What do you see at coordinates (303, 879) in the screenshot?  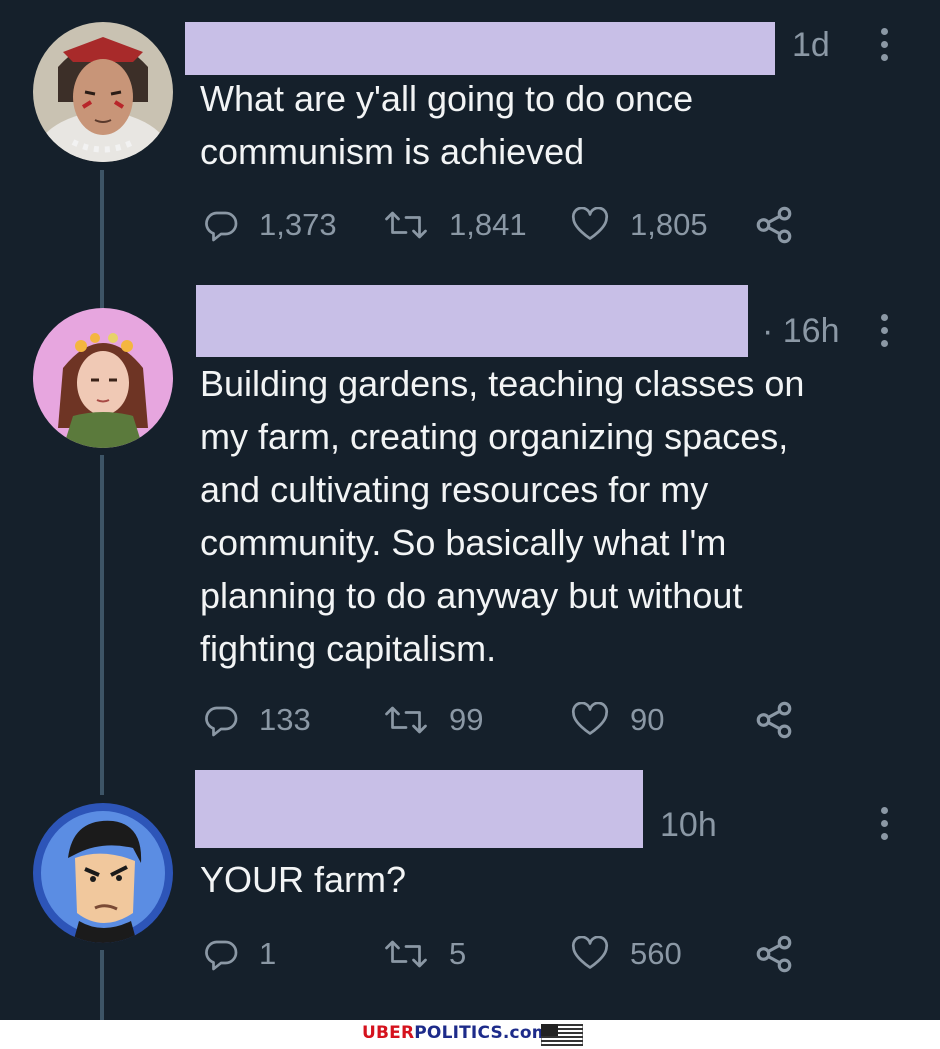 I see `tweet-text: YOUR farm?` at bounding box center [303, 879].